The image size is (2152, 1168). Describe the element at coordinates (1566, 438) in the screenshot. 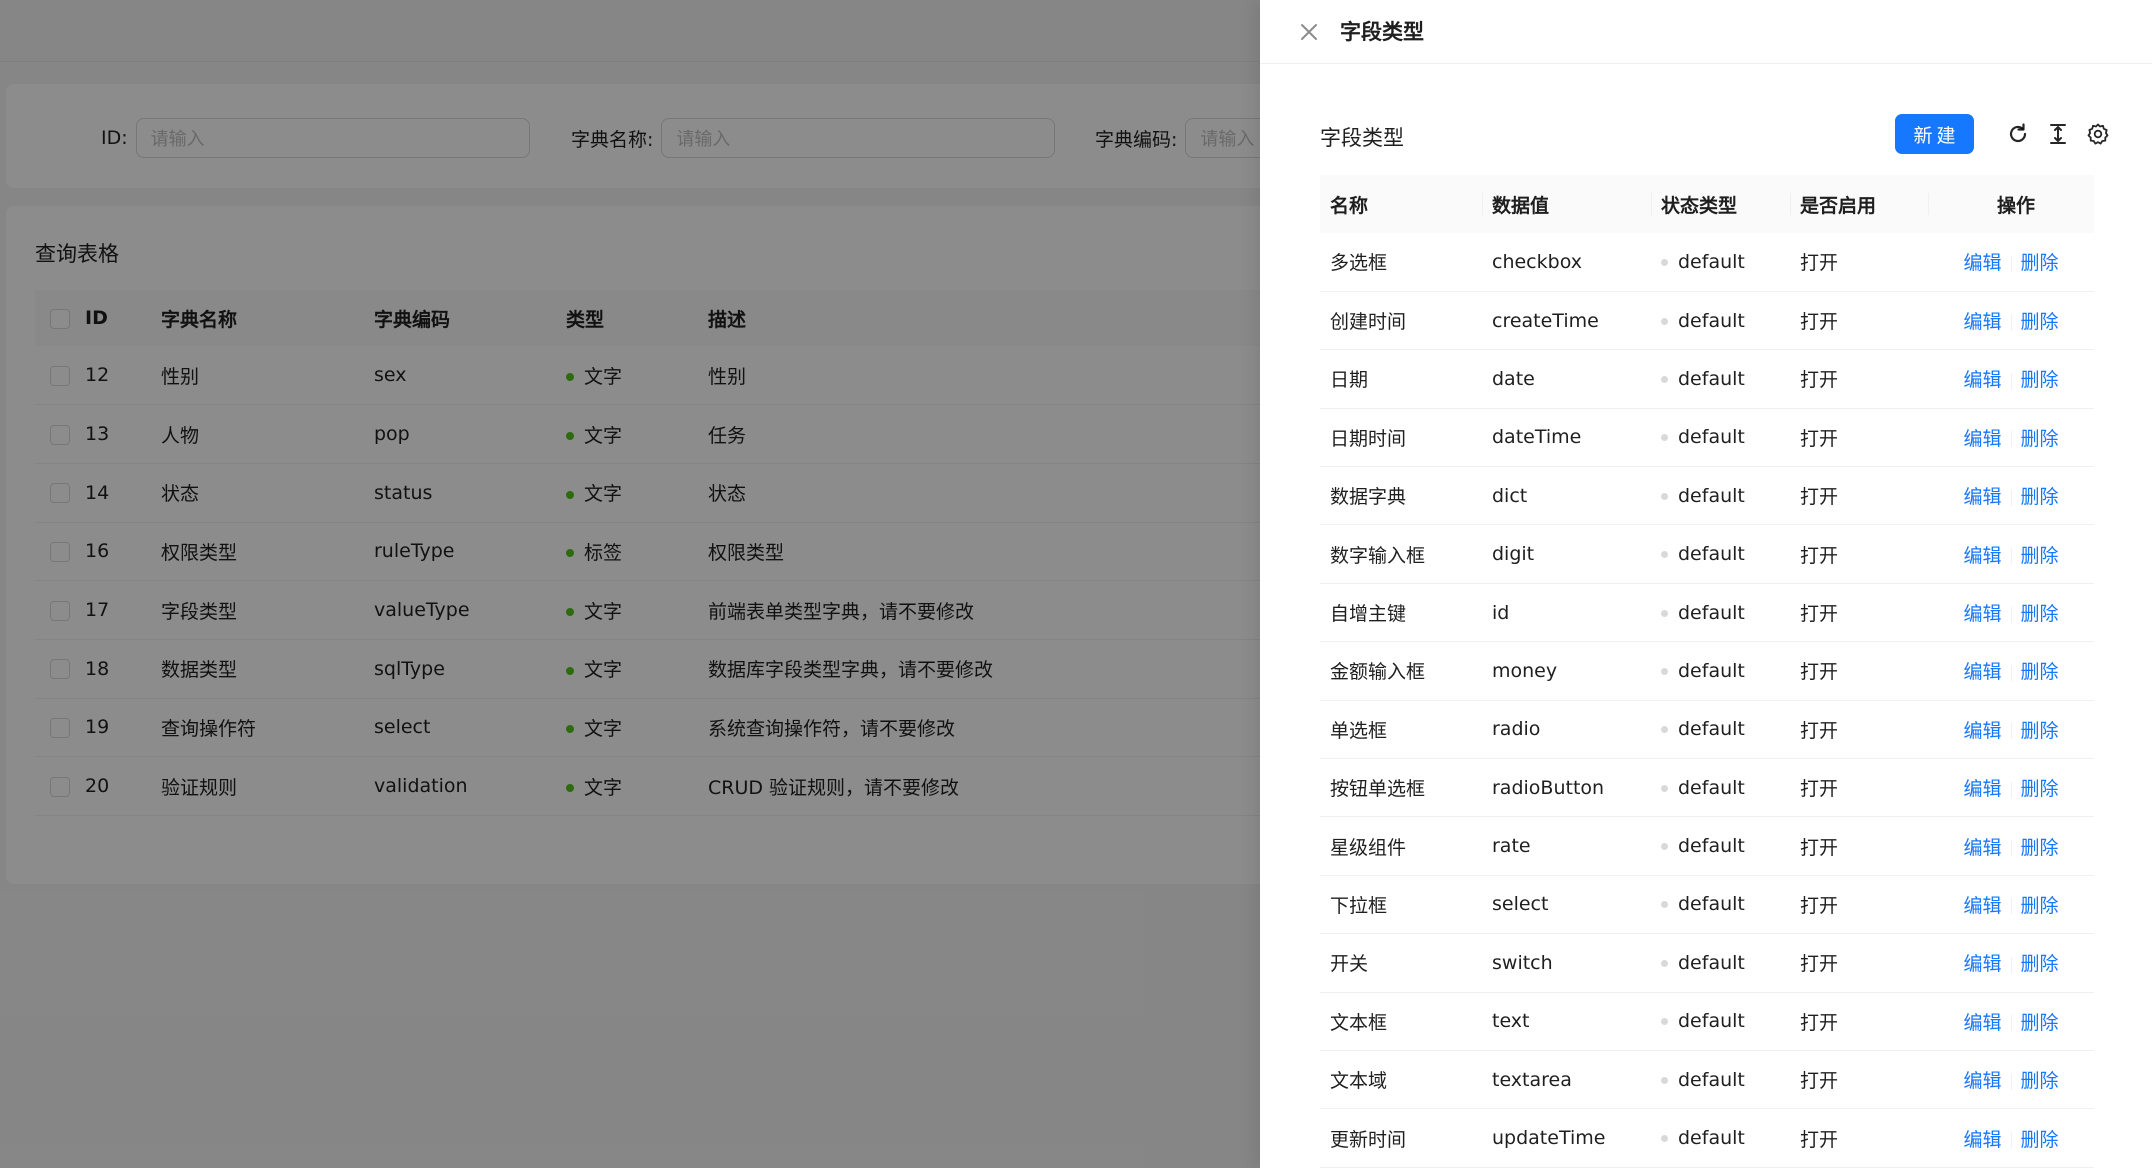

I see `cell-value: dateTime` at that location.